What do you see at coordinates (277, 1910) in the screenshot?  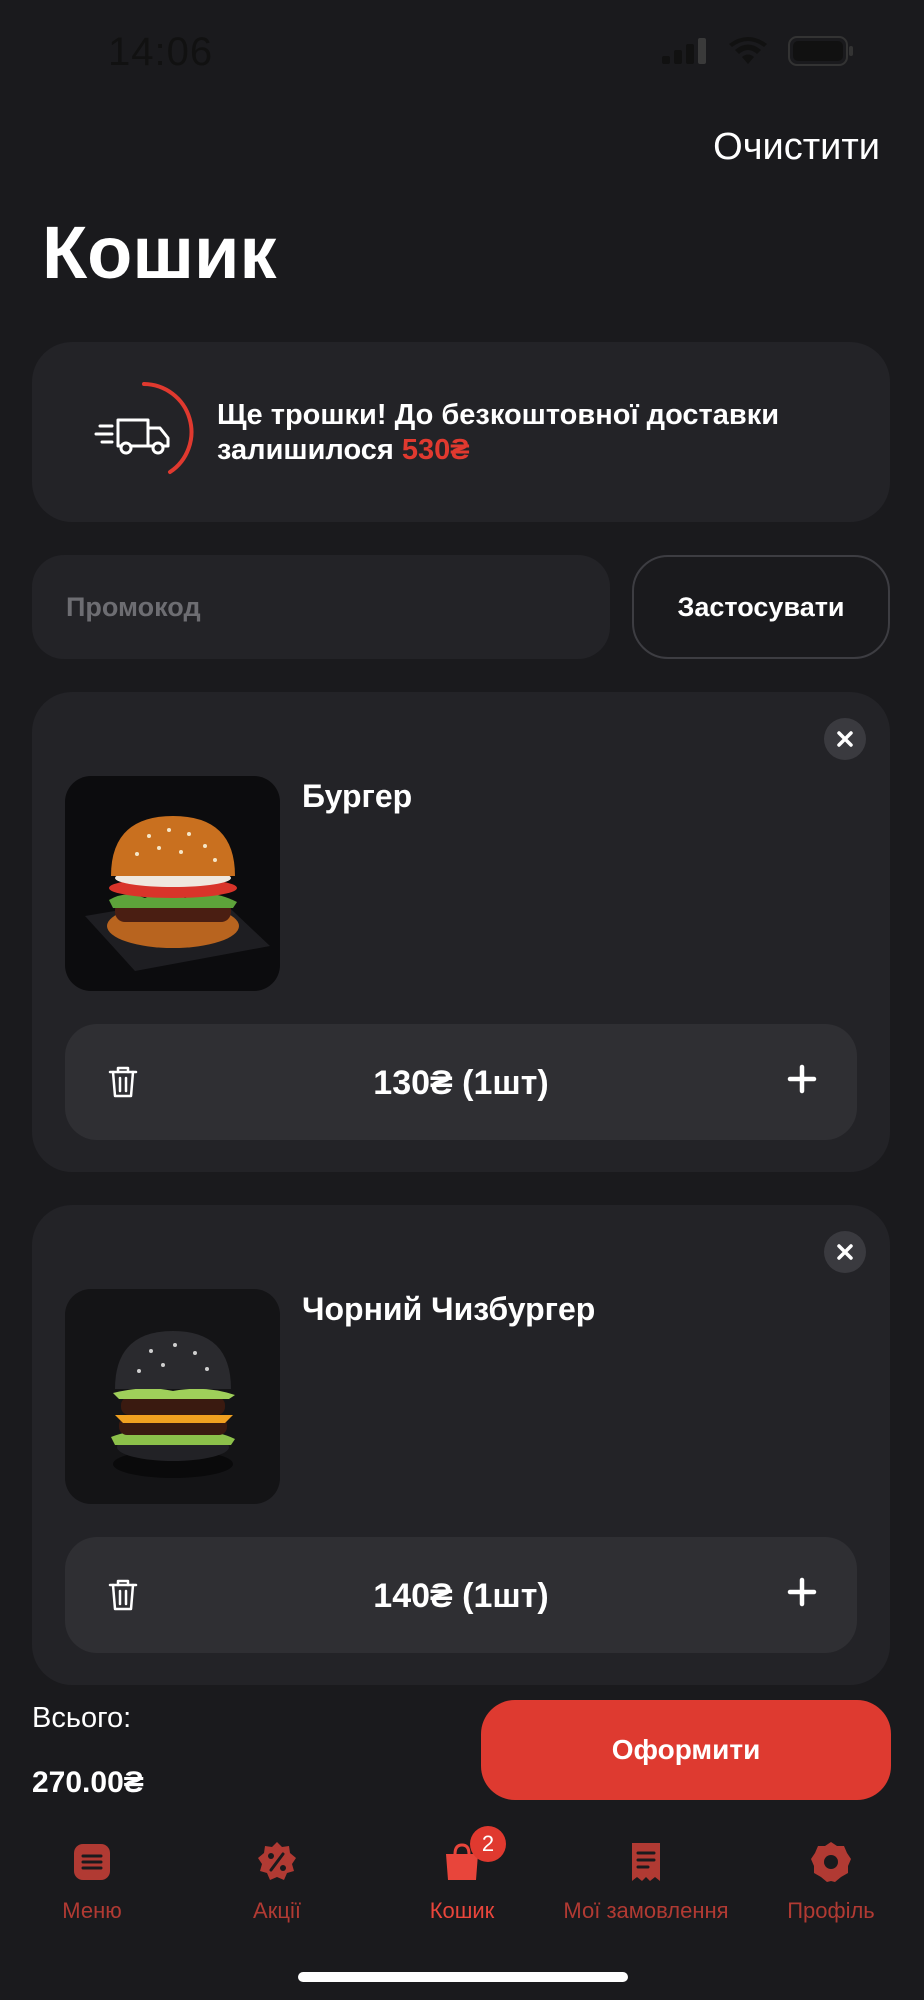 I see `tab-label: Акції` at bounding box center [277, 1910].